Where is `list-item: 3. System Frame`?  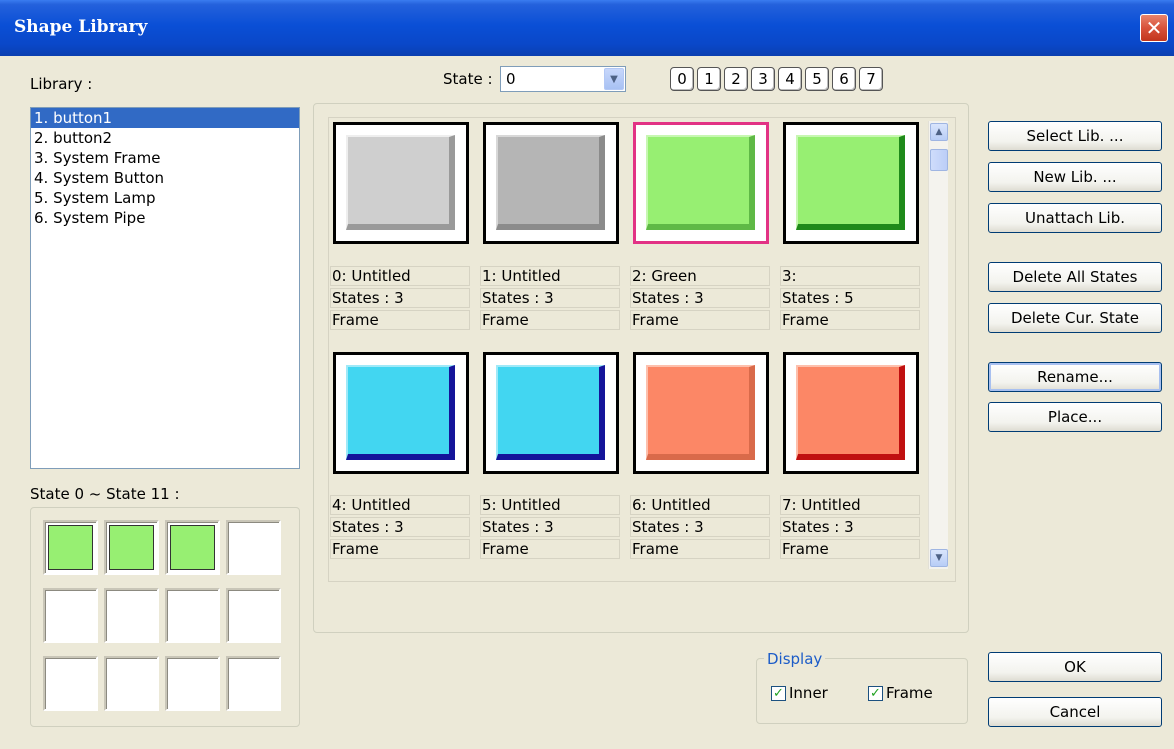
list-item: 3. System Frame is located at coordinates (165, 158).